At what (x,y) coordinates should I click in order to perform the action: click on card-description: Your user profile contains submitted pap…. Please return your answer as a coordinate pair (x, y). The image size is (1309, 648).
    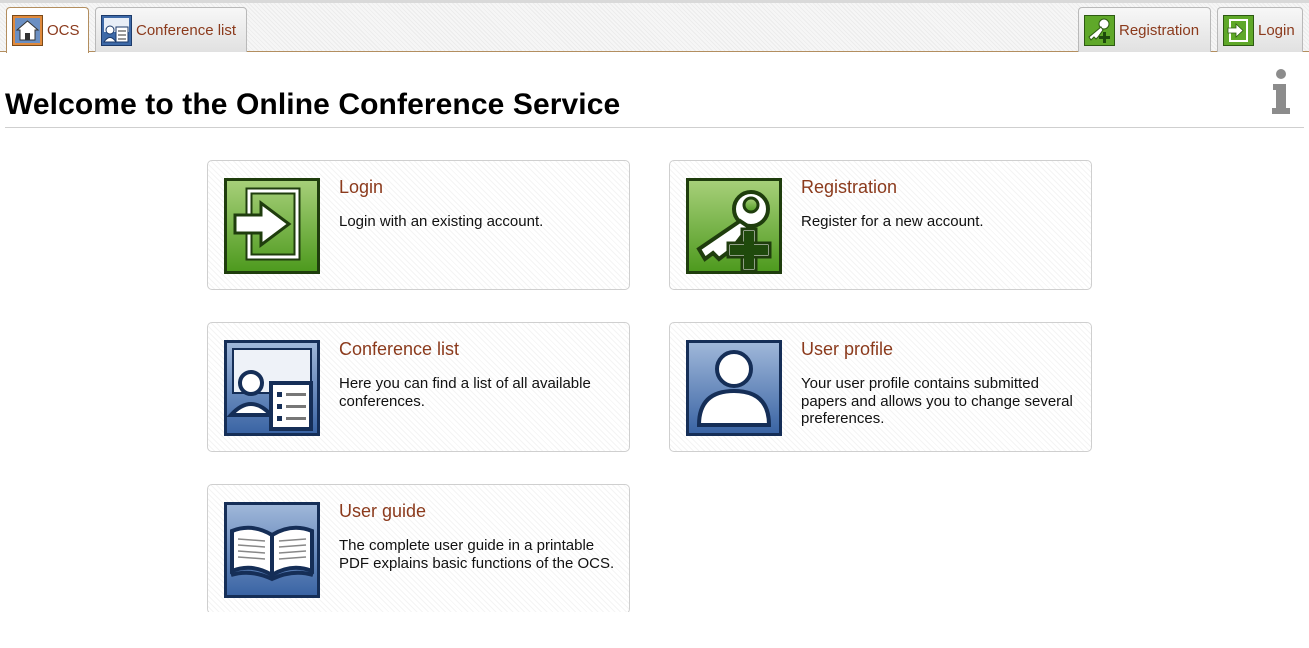
    Looking at the image, I should click on (937, 401).